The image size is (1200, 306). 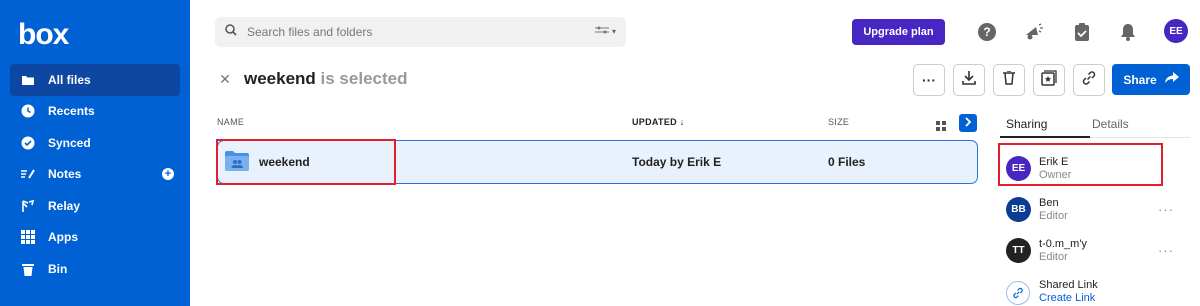 What do you see at coordinates (1080, 164) in the screenshot?
I see `highlight-box-owner` at bounding box center [1080, 164].